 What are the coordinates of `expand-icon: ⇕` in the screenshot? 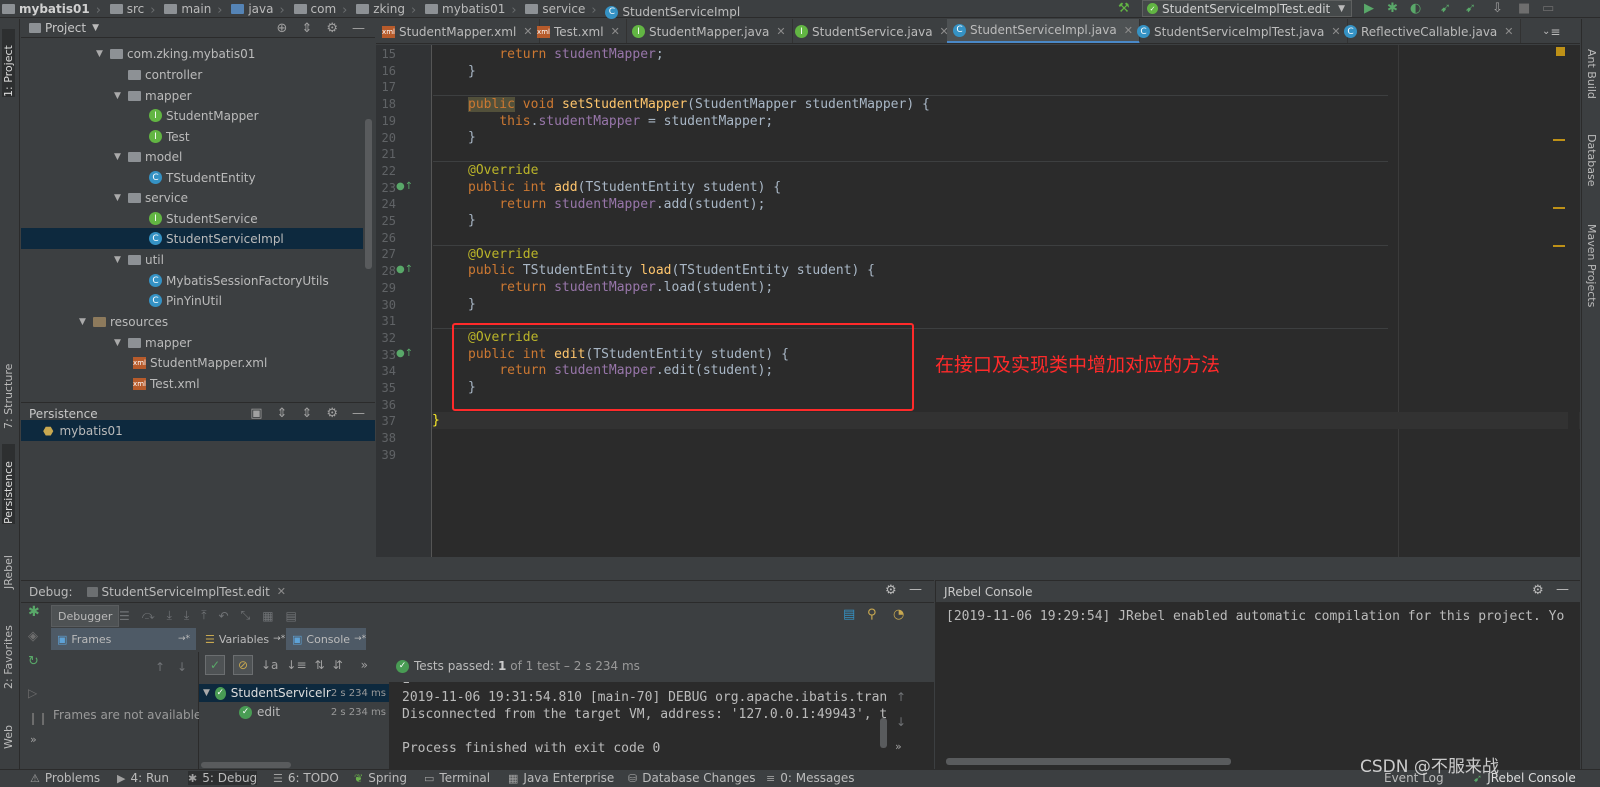 It's located at (282, 413).